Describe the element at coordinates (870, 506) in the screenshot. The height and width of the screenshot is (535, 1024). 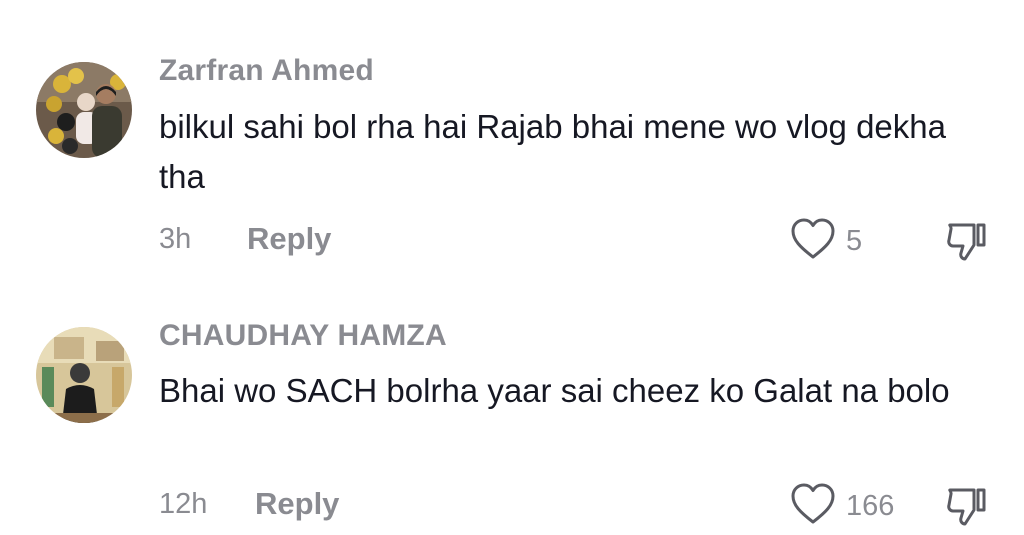
I see `like-count: 166` at that location.